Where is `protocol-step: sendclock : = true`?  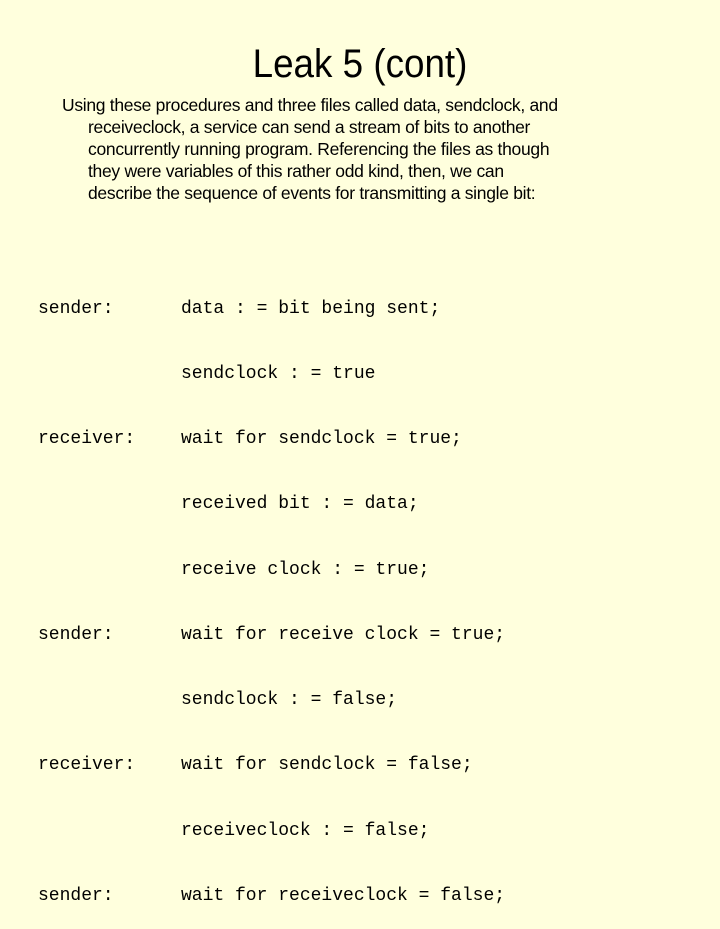
protocol-step: sendclock : = true is located at coordinates (271, 375).